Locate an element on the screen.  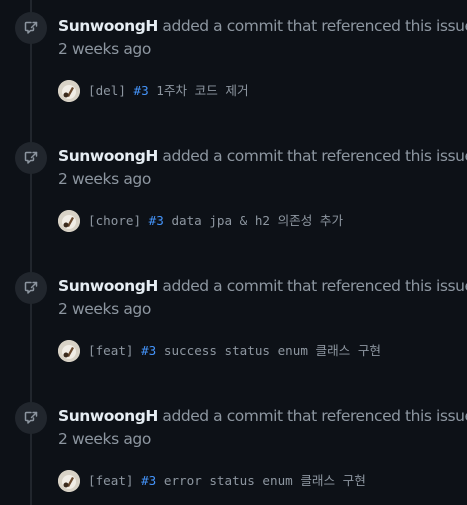
commit-row: [chore] #3 data jpa & h2 의존성 추가 is located at coordinates (200, 221).